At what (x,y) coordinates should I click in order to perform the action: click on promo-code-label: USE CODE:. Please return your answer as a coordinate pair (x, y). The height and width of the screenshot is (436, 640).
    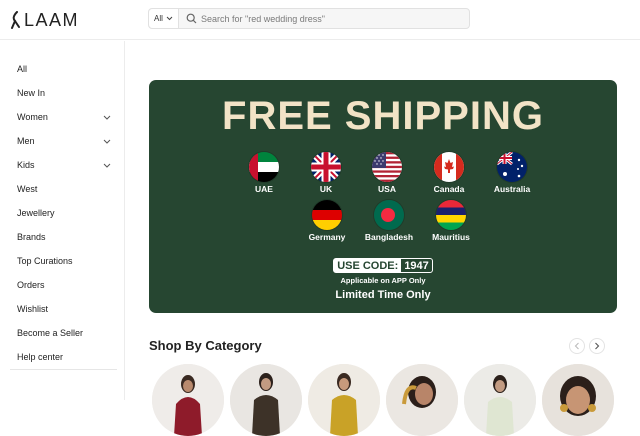
    Looking at the image, I should click on (368, 265).